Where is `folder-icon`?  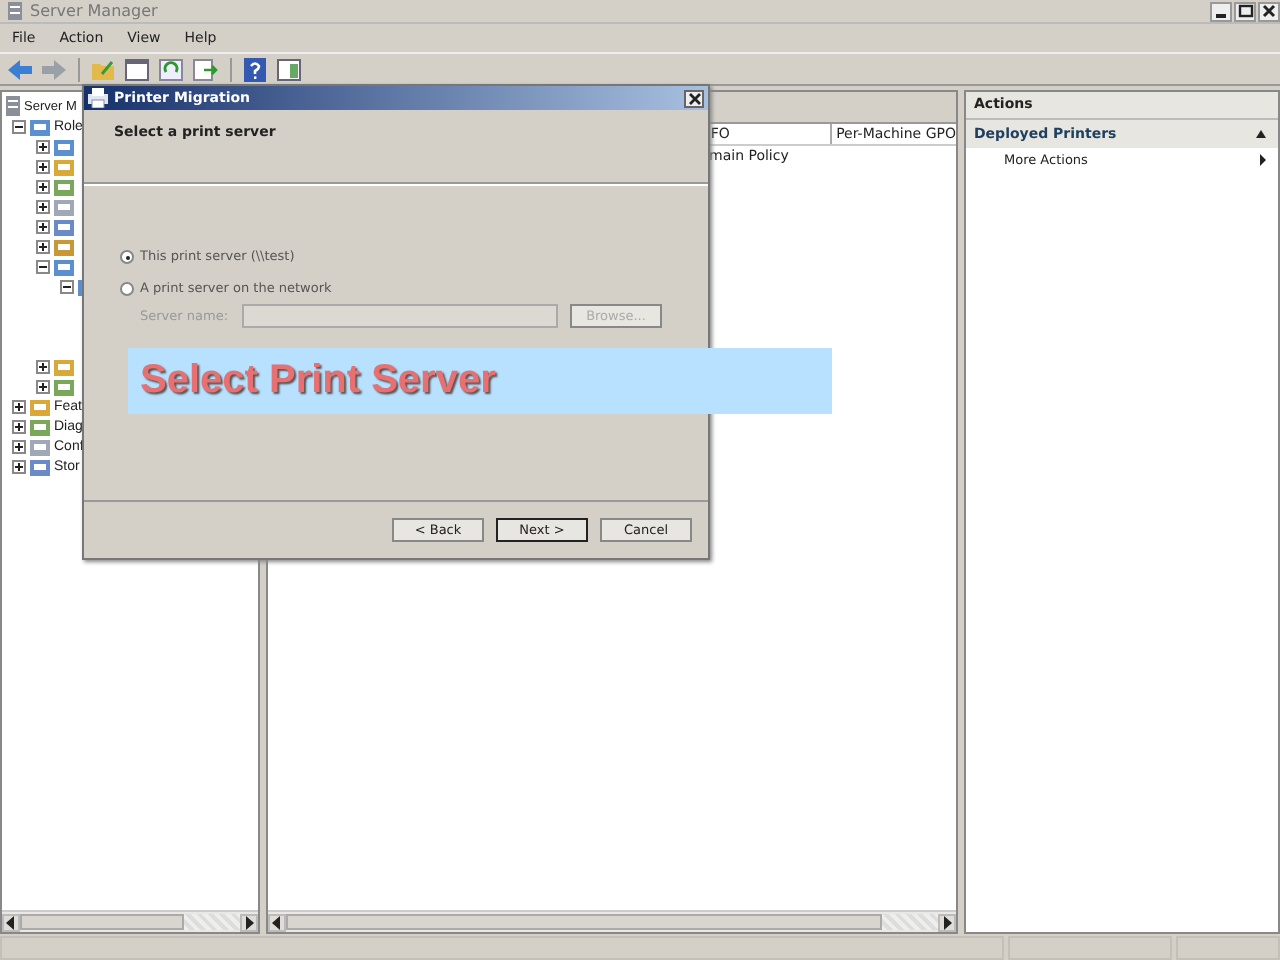
folder-icon is located at coordinates (104, 69).